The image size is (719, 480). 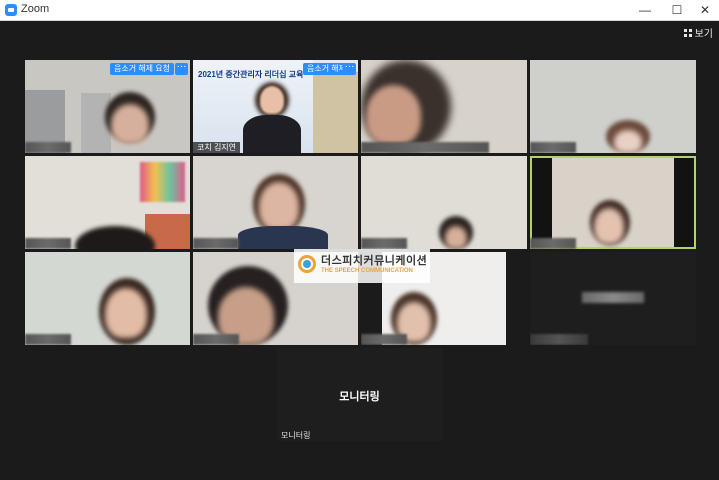 What do you see at coordinates (542, 202) in the screenshot?
I see `letterbox-left` at bounding box center [542, 202].